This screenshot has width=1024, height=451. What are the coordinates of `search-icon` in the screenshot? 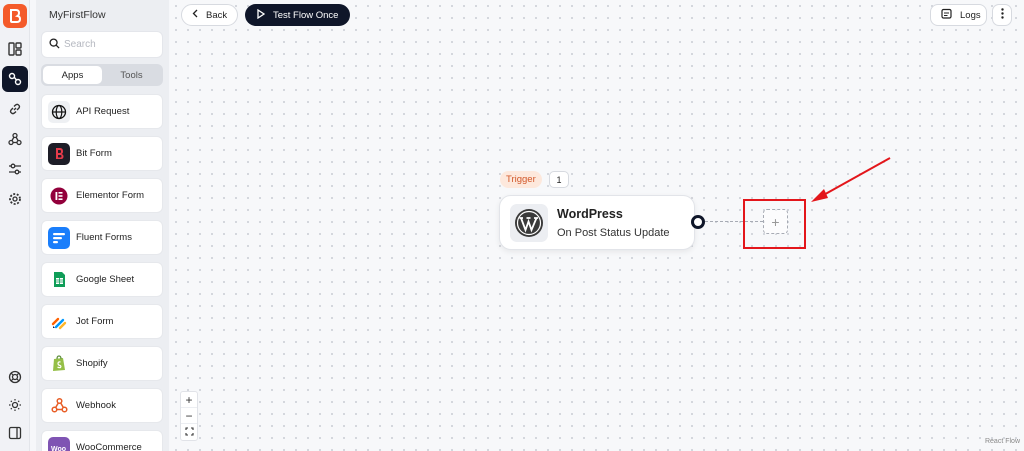 It's located at (54, 45).